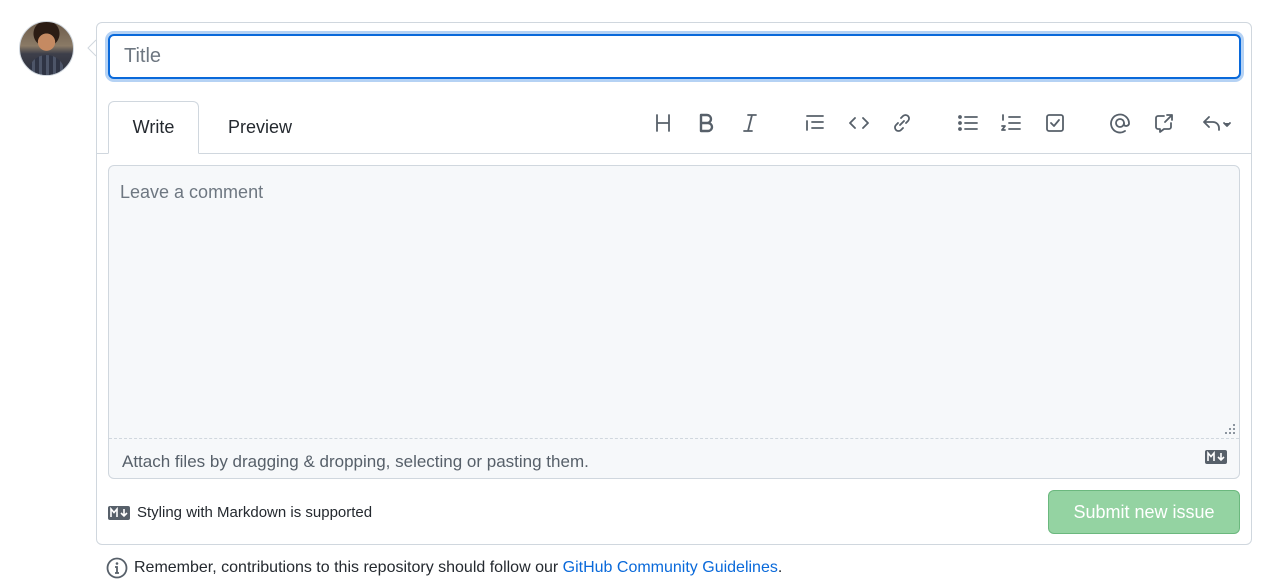 Image resolution: width=1273 pixels, height=588 pixels. I want to click on task-list-button, so click(1055, 123).